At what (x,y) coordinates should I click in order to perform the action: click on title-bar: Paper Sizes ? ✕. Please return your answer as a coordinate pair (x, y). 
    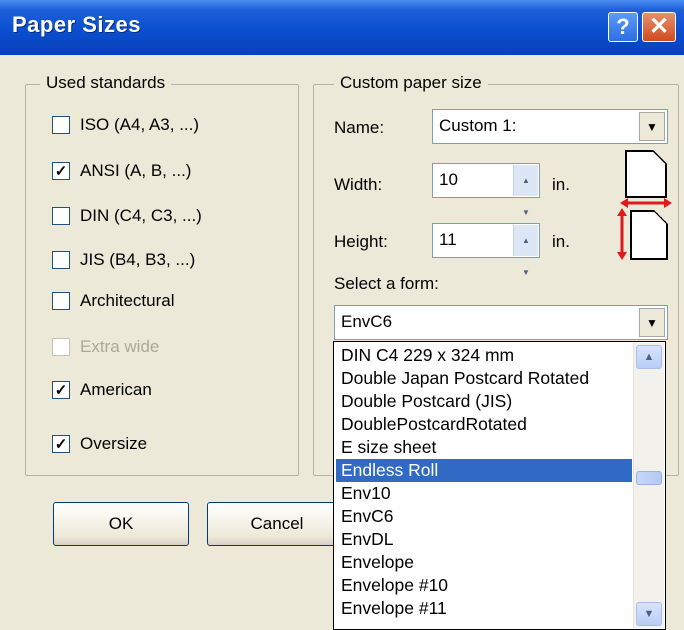
    Looking at the image, I should click on (342, 27).